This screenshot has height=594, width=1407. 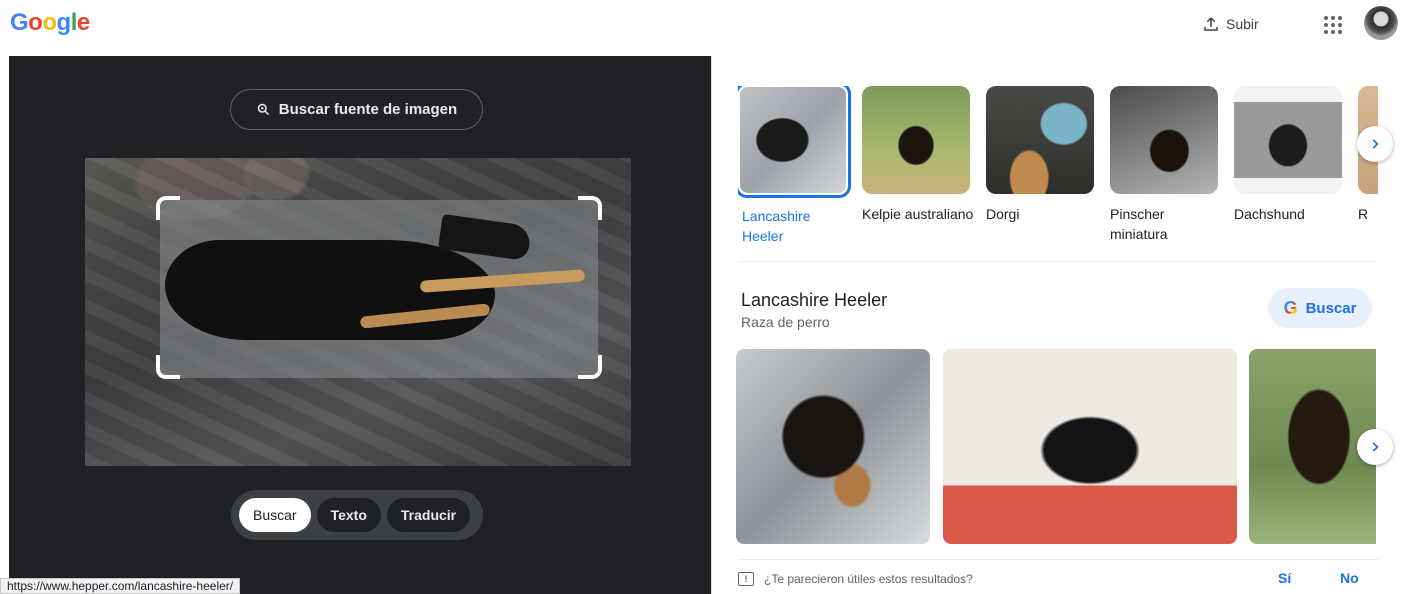 What do you see at coordinates (348, 515) in the screenshot?
I see `mode-text-button: Texto` at bounding box center [348, 515].